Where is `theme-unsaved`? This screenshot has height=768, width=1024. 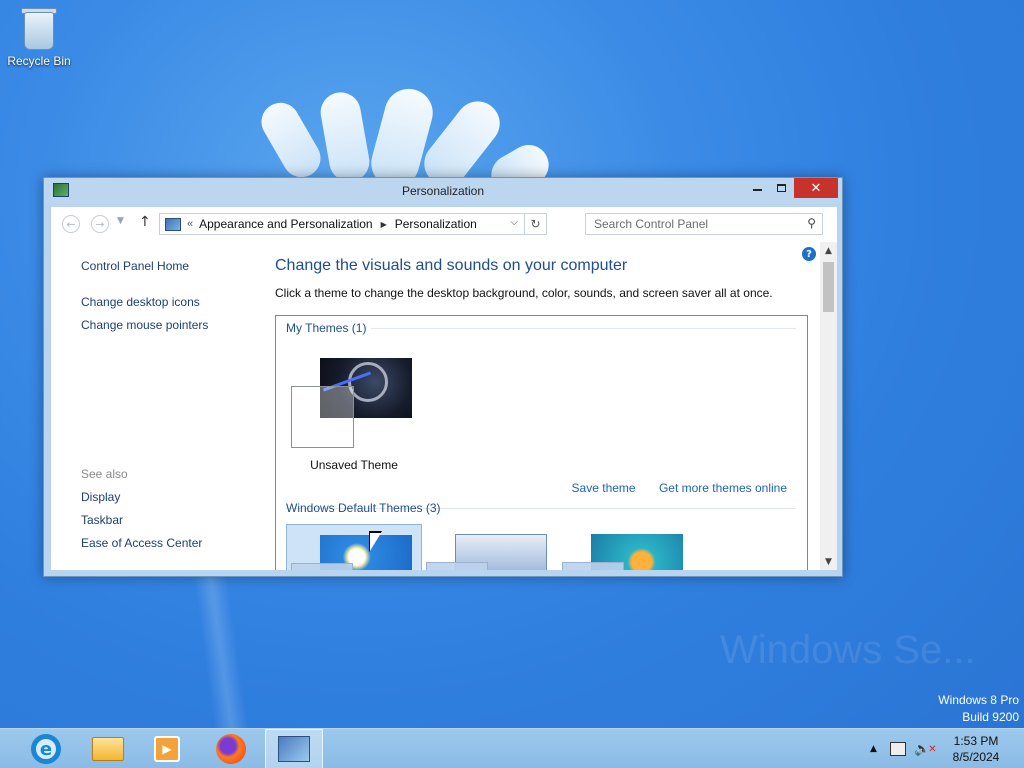
theme-unsaved is located at coordinates (353, 403).